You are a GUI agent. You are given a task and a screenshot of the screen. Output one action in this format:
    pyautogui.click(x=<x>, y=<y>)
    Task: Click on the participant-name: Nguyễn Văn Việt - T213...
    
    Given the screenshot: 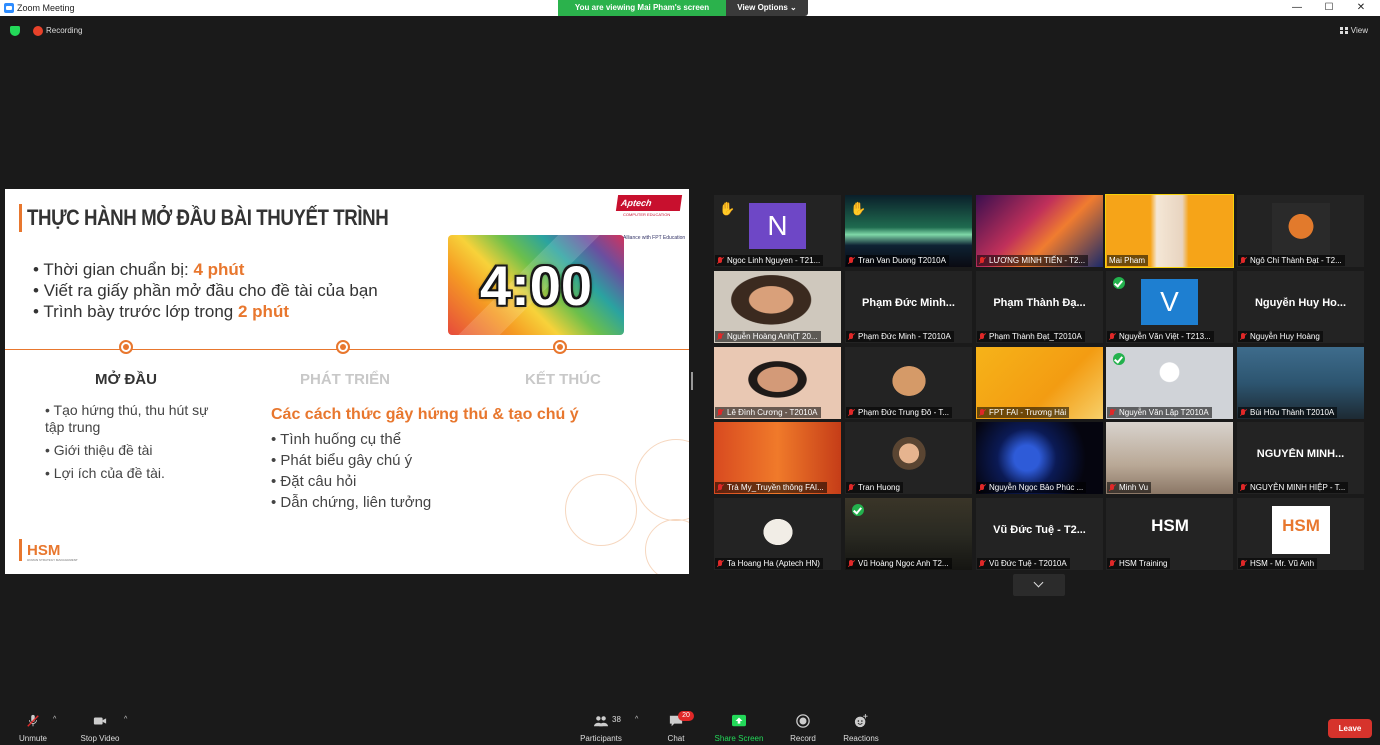 What is the action you would take?
    pyautogui.click(x=1165, y=336)
    